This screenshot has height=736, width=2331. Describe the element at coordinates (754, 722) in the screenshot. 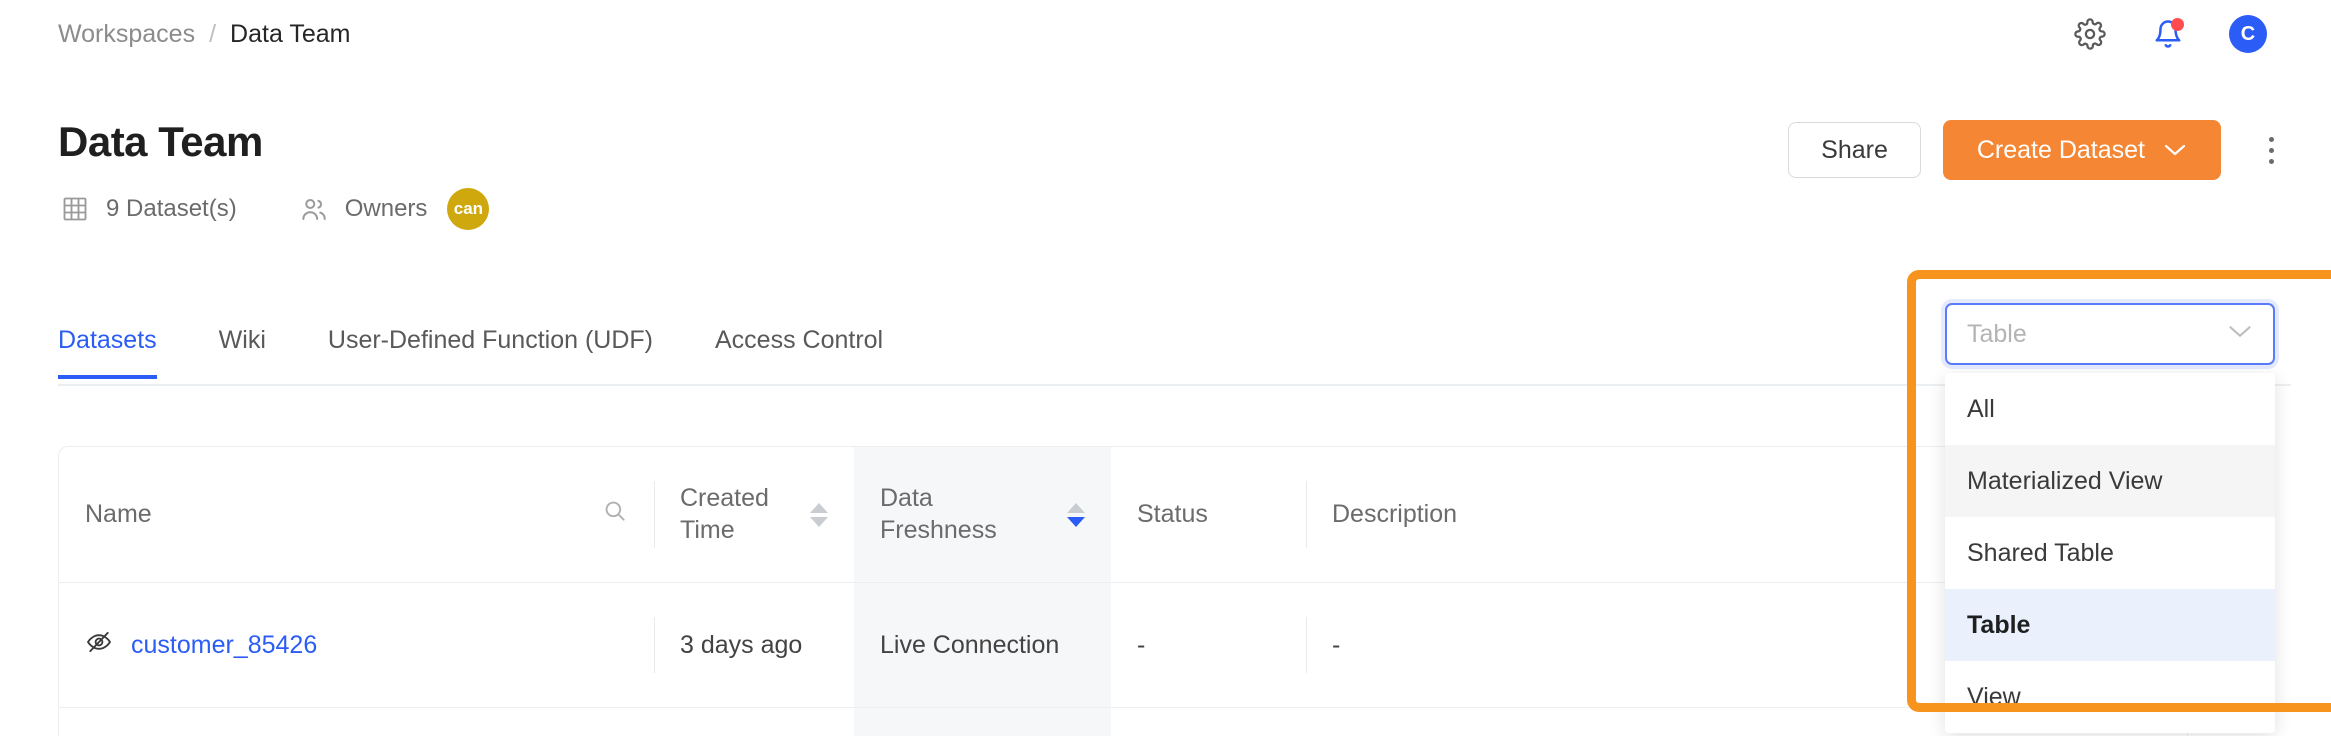

I see `cell-created-time` at that location.